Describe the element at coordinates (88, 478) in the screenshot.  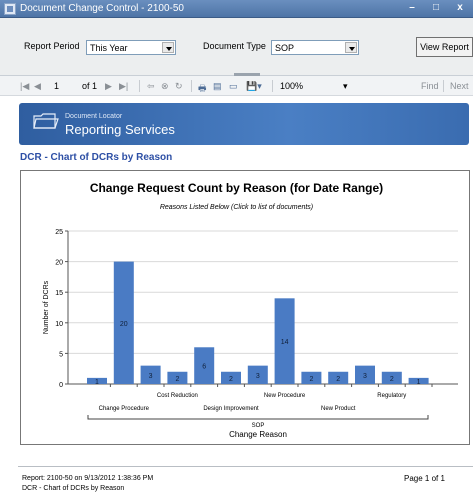
I see `footer-report-info: Report: 2100-50 on 9/13/2012 1:38:36 PM` at that location.